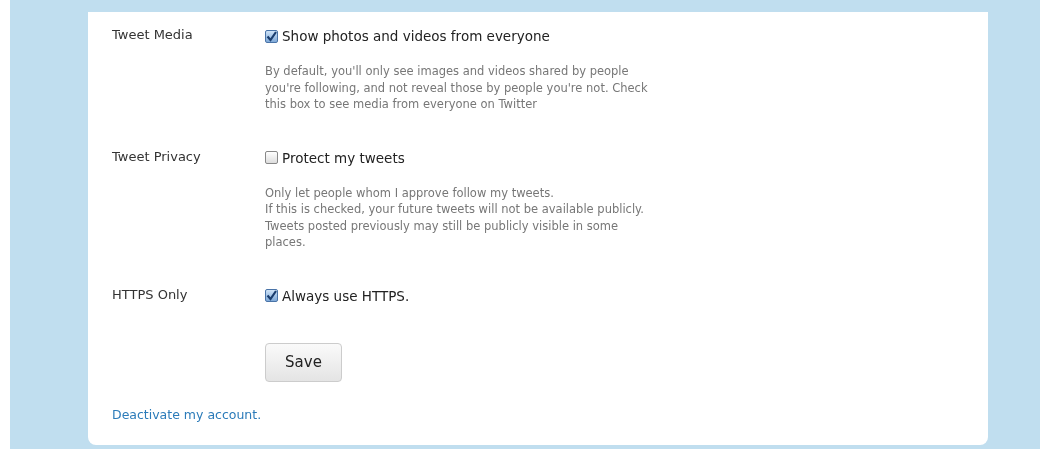  Describe the element at coordinates (157, 156) in the screenshot. I see `setting-label: Tweet Privacy` at that location.